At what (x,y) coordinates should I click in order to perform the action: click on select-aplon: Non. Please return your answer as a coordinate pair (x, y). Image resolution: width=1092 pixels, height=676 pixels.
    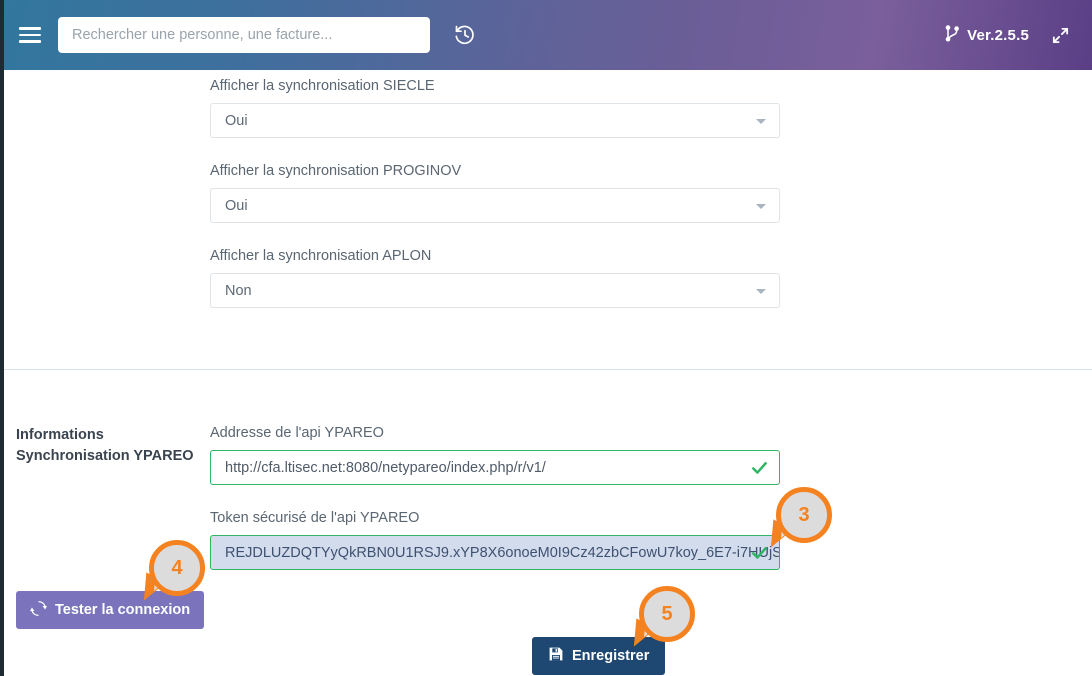
    Looking at the image, I should click on (495, 290).